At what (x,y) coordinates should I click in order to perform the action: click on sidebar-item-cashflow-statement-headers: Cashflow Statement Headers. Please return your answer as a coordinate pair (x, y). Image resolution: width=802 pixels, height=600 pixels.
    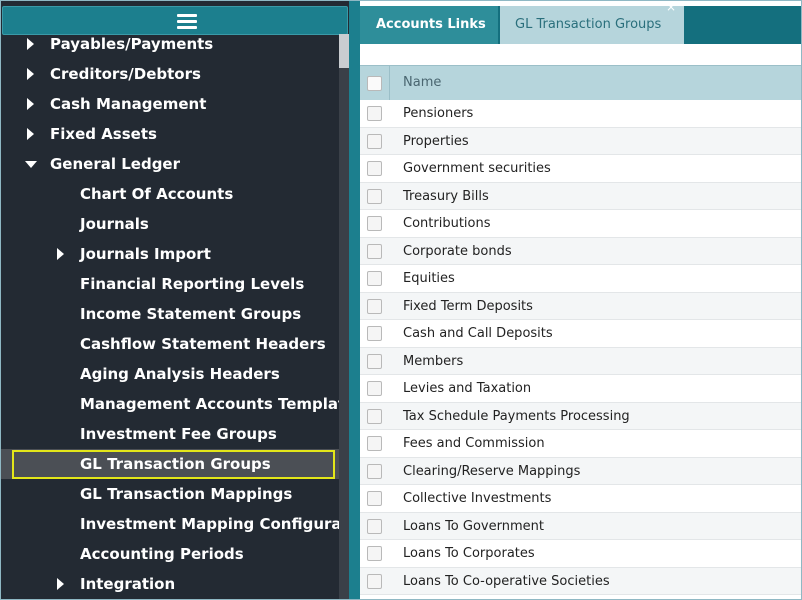
    Looking at the image, I should click on (171, 344).